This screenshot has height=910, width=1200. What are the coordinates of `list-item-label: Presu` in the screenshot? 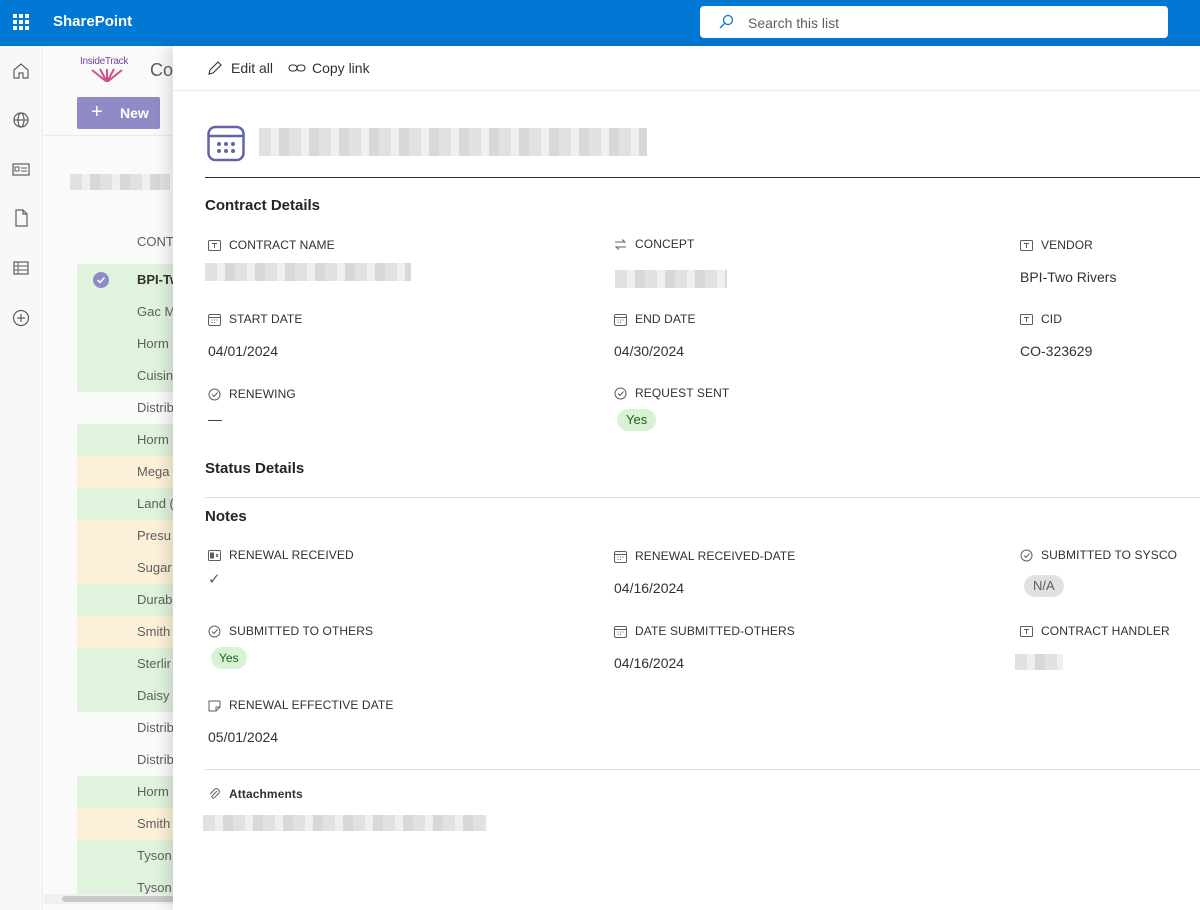 It's located at (154, 535).